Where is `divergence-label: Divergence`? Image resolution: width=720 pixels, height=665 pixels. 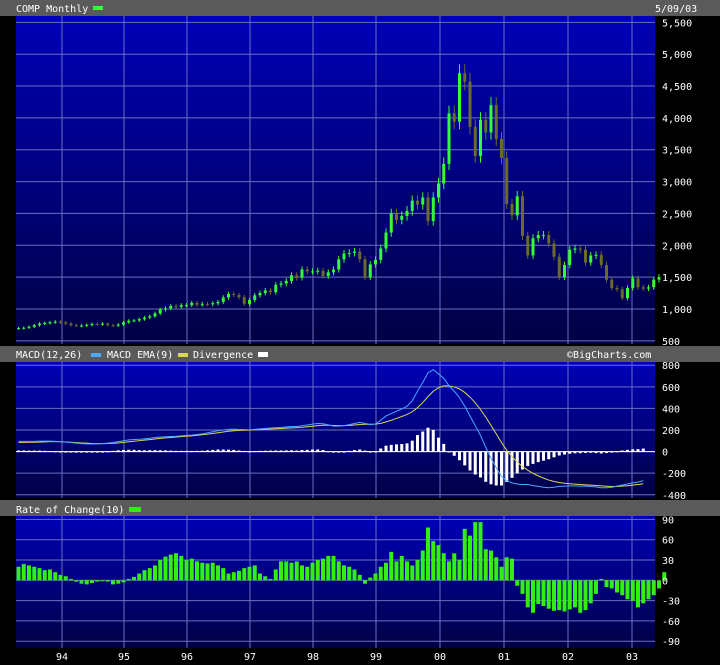
divergence-label: Divergence is located at coordinates (223, 355).